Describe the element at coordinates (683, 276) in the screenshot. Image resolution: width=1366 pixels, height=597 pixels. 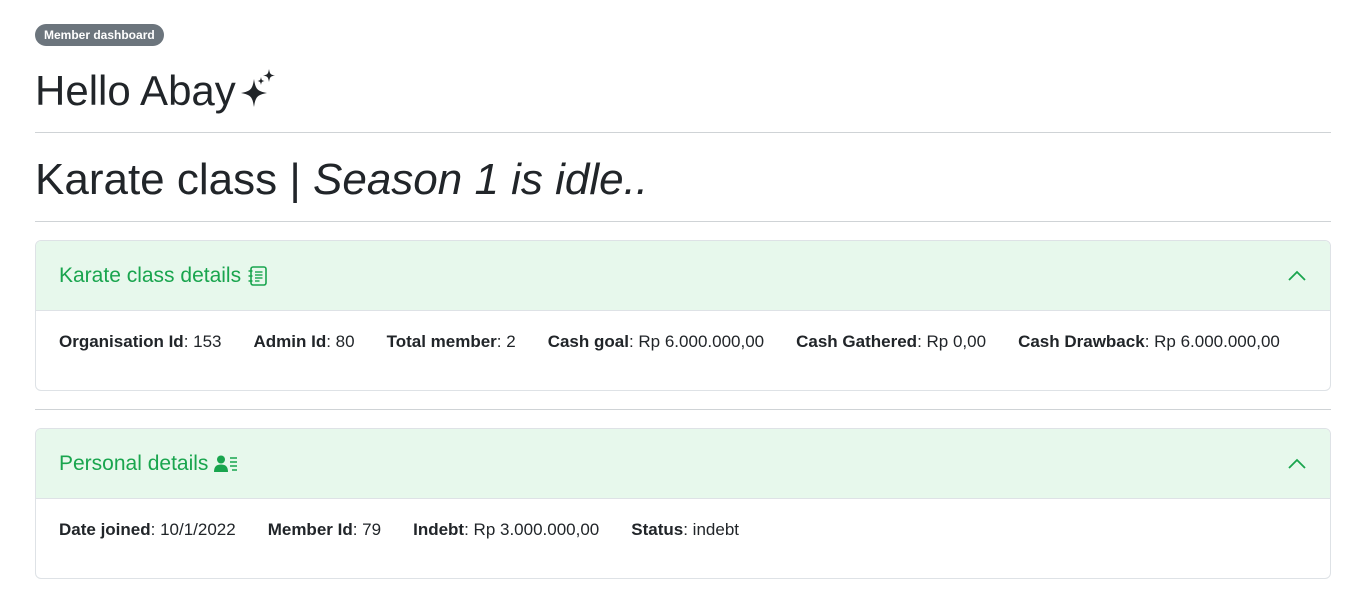
I see `class-details-toggle: Karate class details` at that location.